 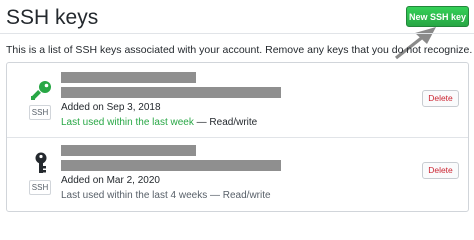 What do you see at coordinates (237, 33) in the screenshot?
I see `divider` at bounding box center [237, 33].